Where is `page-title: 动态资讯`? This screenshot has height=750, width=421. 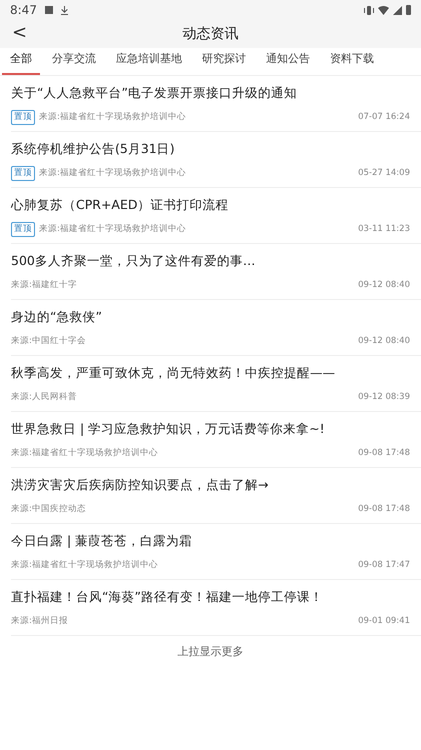 page-title: 动态资讯 is located at coordinates (210, 34).